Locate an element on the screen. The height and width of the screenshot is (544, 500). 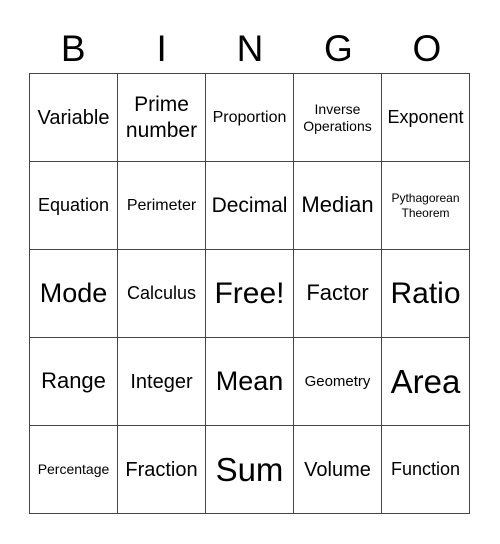
bingo-cell: Factor is located at coordinates (338, 294).